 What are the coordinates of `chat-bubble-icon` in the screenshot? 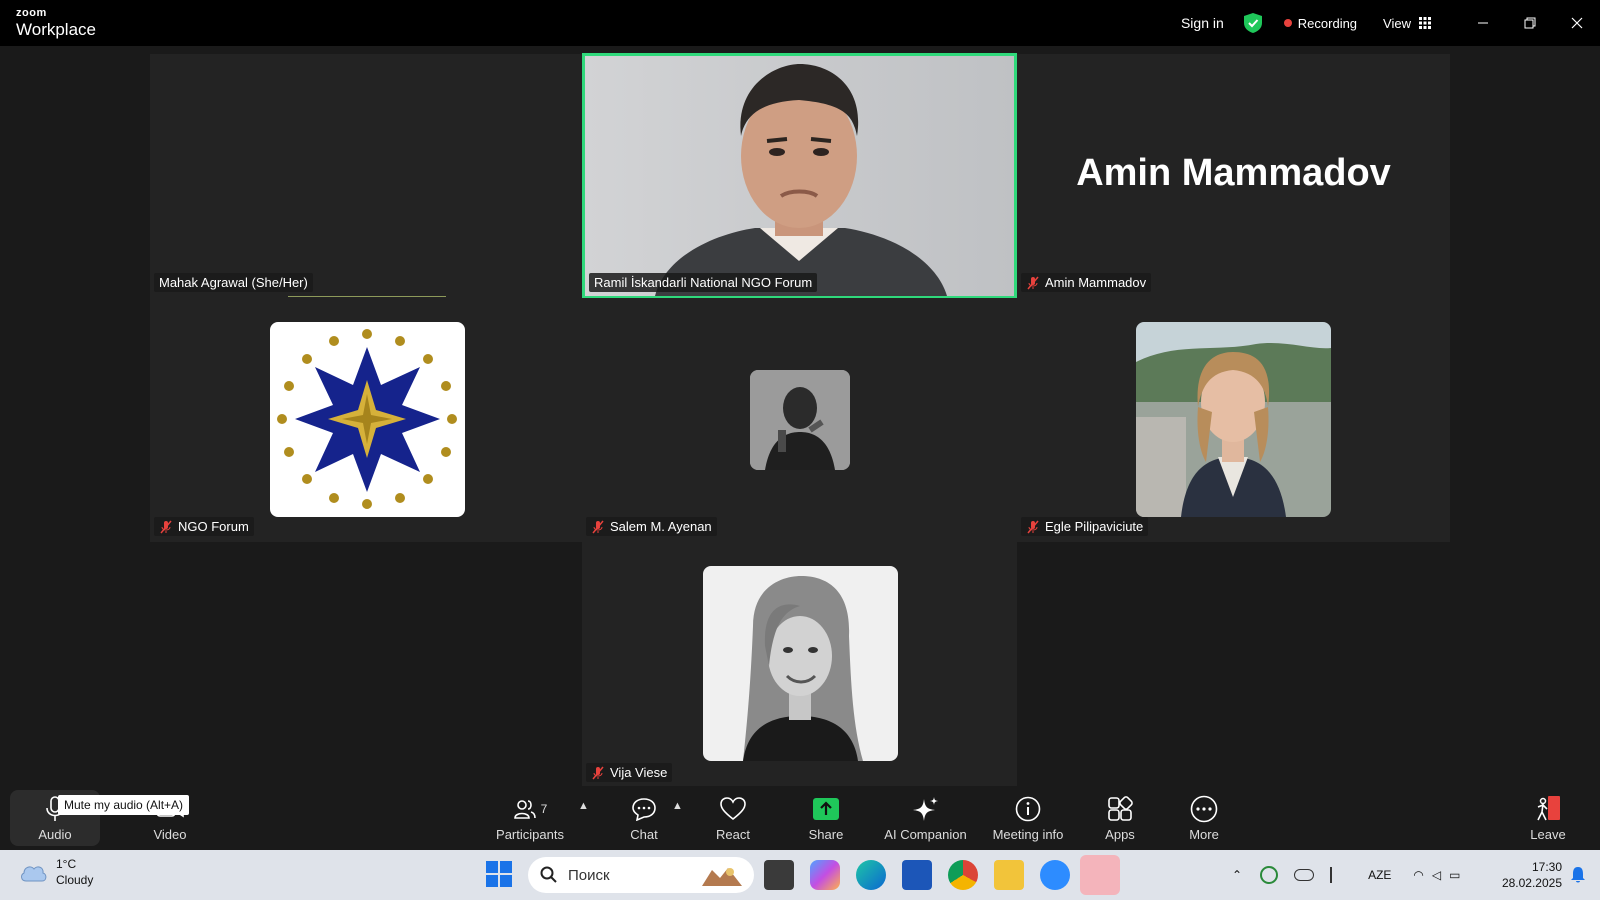 It's located at (644, 809).